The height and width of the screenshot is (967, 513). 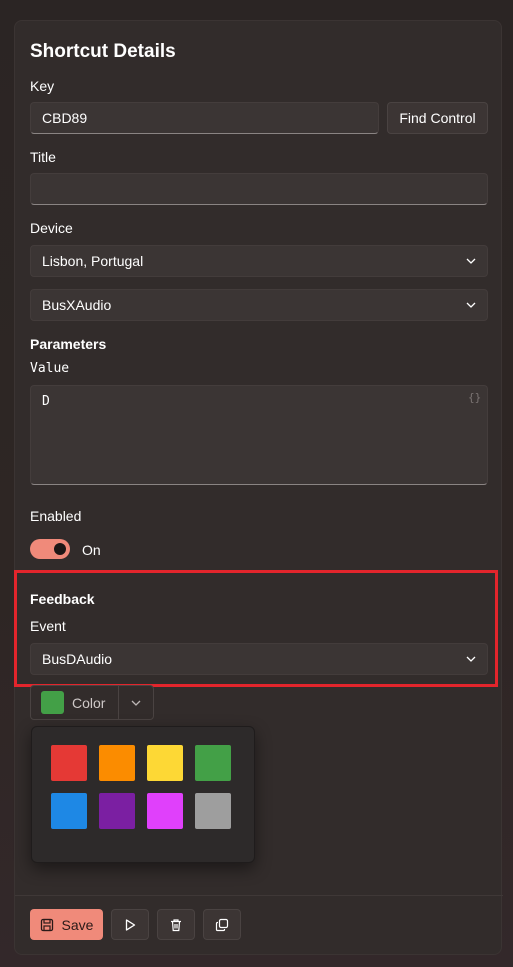 What do you see at coordinates (259, 659) in the screenshot?
I see `event-dropdown: BusDAudio` at bounding box center [259, 659].